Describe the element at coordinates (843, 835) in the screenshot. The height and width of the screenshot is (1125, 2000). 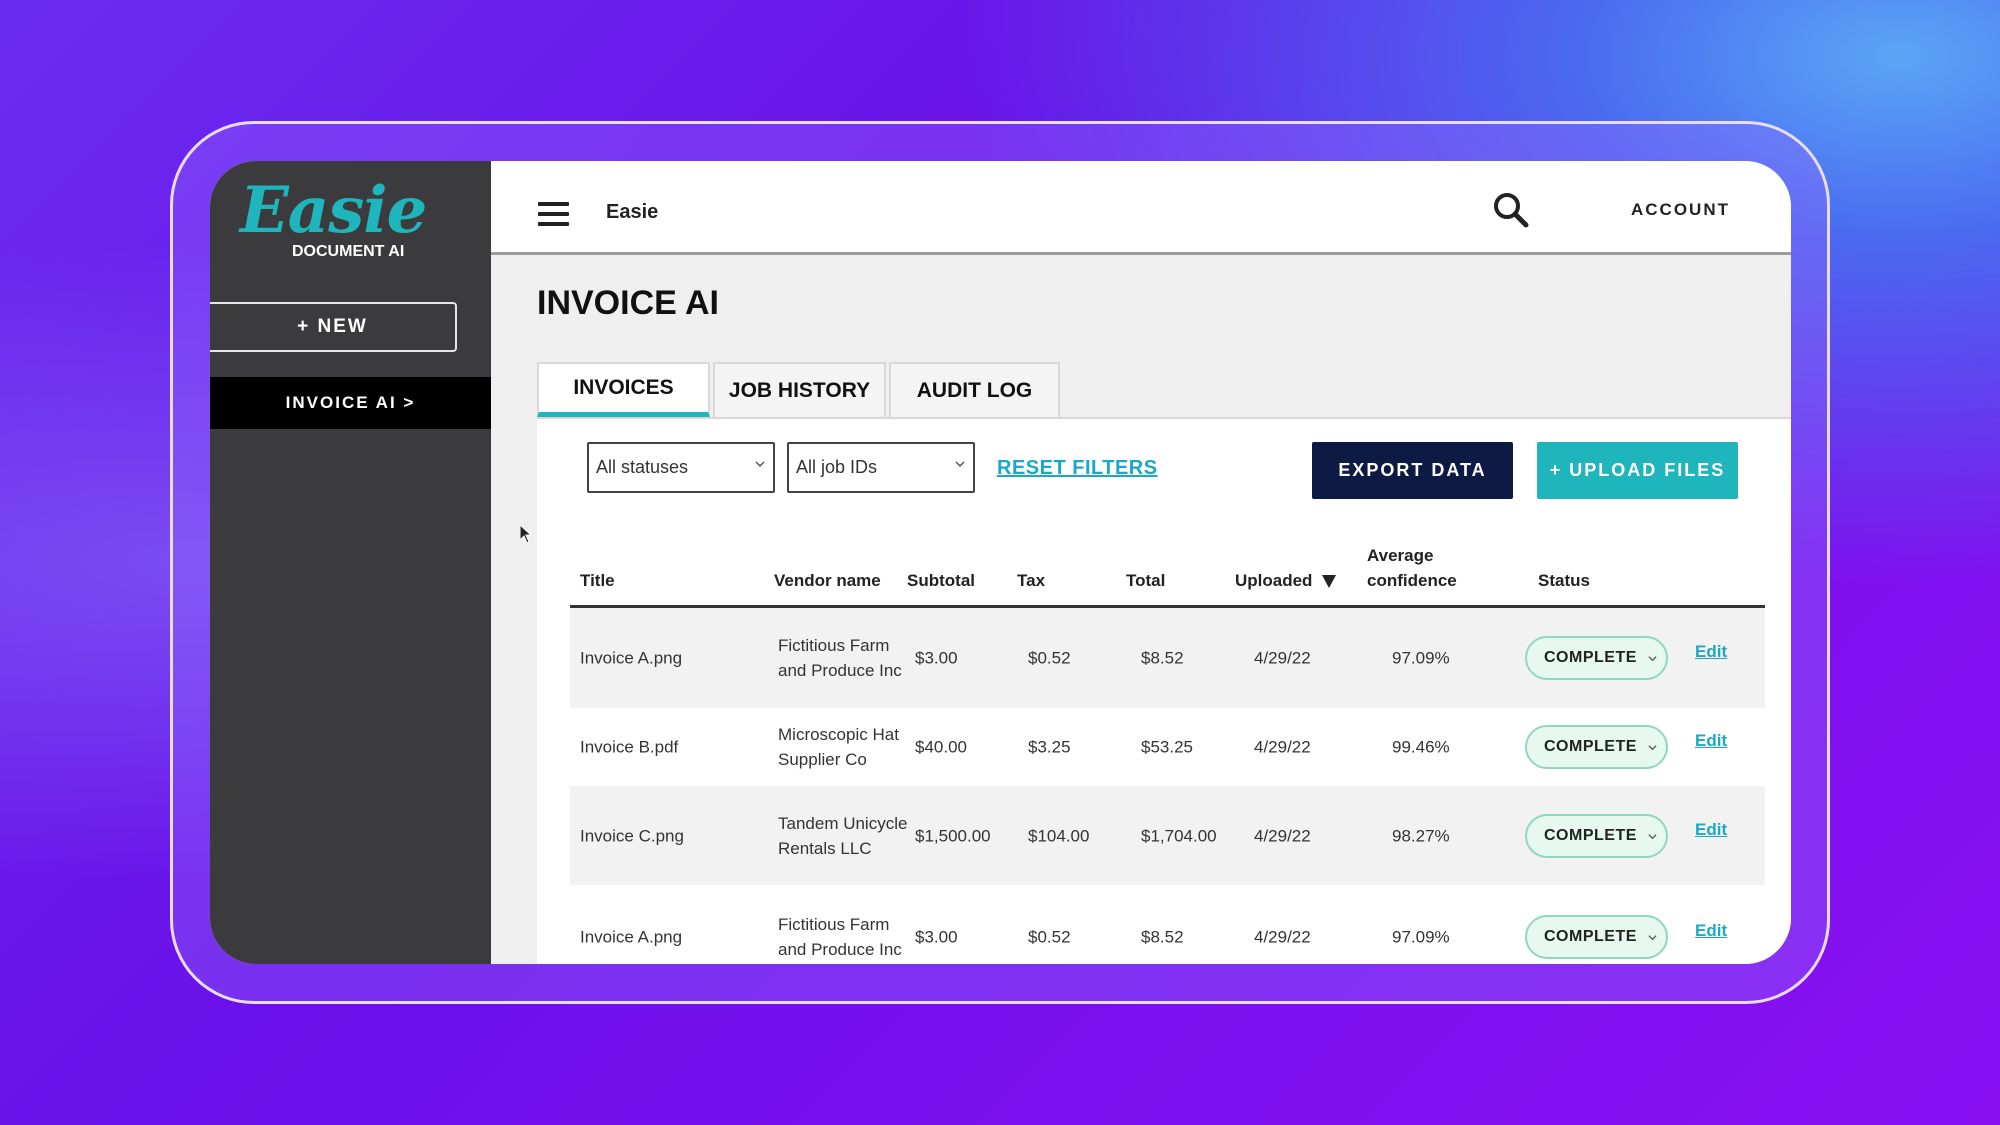
I see `cell-vendor: Tandem Unicycle Rentals LLC` at that location.